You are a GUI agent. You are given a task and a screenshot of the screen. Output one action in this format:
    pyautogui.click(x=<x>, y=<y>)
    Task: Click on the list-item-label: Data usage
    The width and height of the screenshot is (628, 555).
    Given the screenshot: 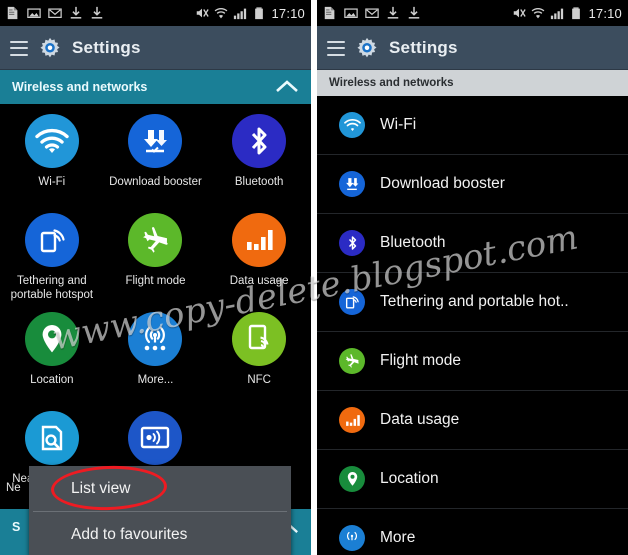 What is the action you would take?
    pyautogui.click(x=420, y=419)
    